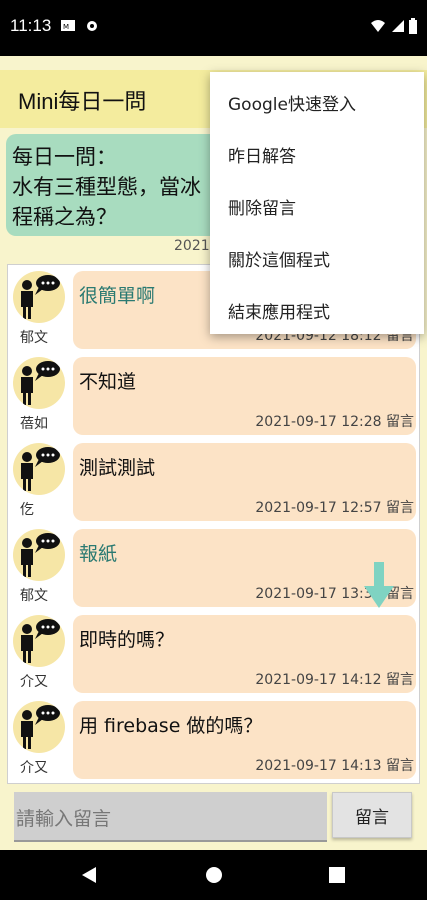 Image resolution: width=427 pixels, height=900 pixels. I want to click on message-text: 不知道, so click(108, 382).